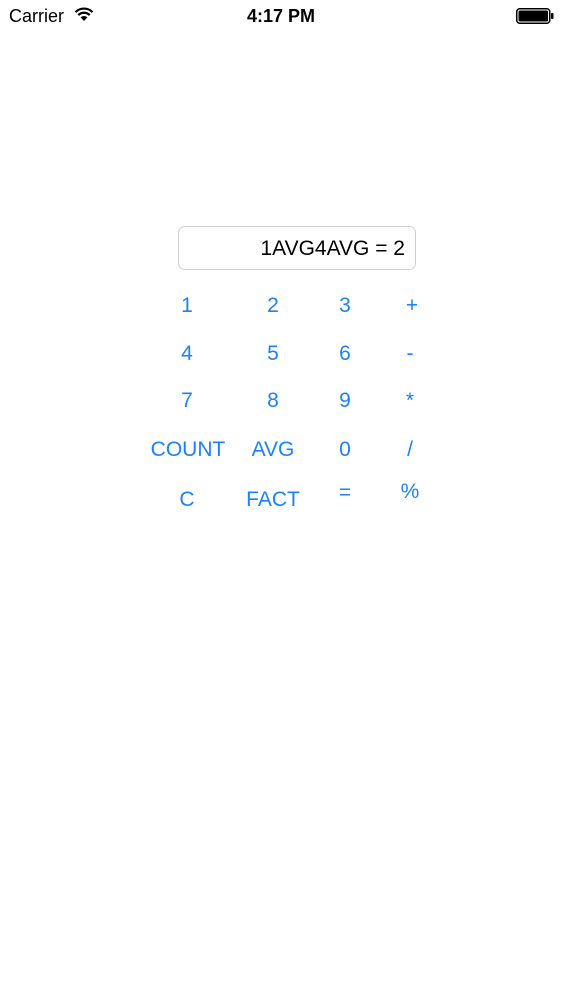  What do you see at coordinates (273, 401) in the screenshot?
I see `key-8-button: 8` at bounding box center [273, 401].